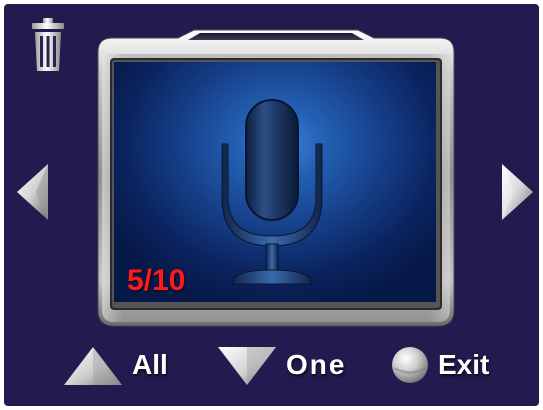  Describe the element at coordinates (150, 364) in the screenshot. I see `all-label: All` at that location.